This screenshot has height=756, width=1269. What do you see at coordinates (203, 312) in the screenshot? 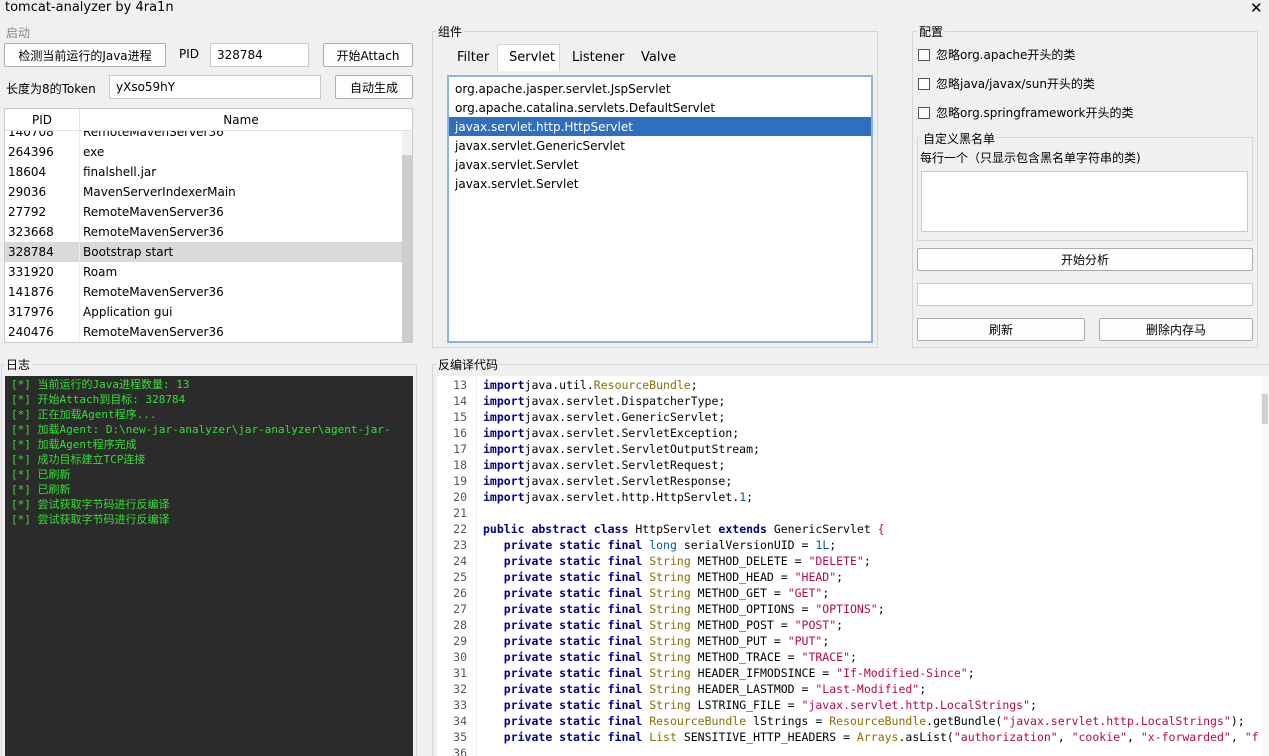
I see `table-row: 317976 Application gui` at bounding box center [203, 312].